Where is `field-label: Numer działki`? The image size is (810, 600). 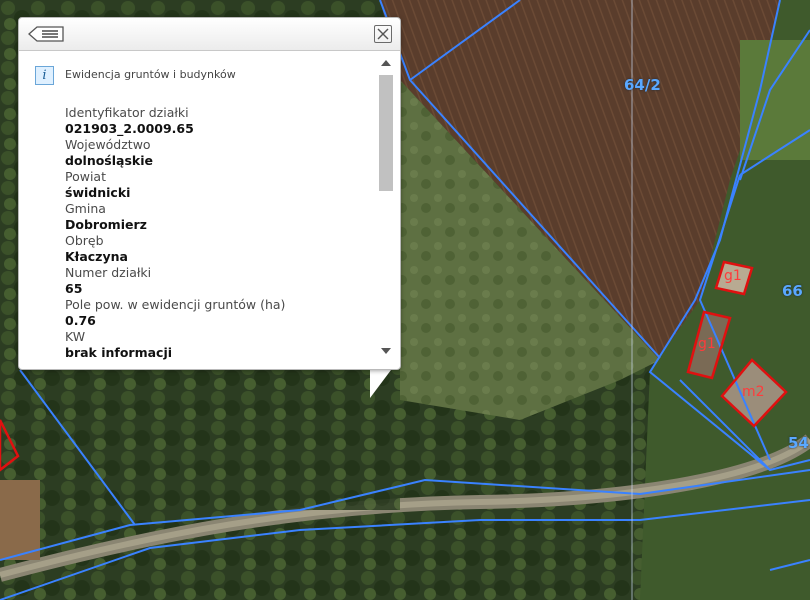
field-label: Numer działki is located at coordinates (108, 272).